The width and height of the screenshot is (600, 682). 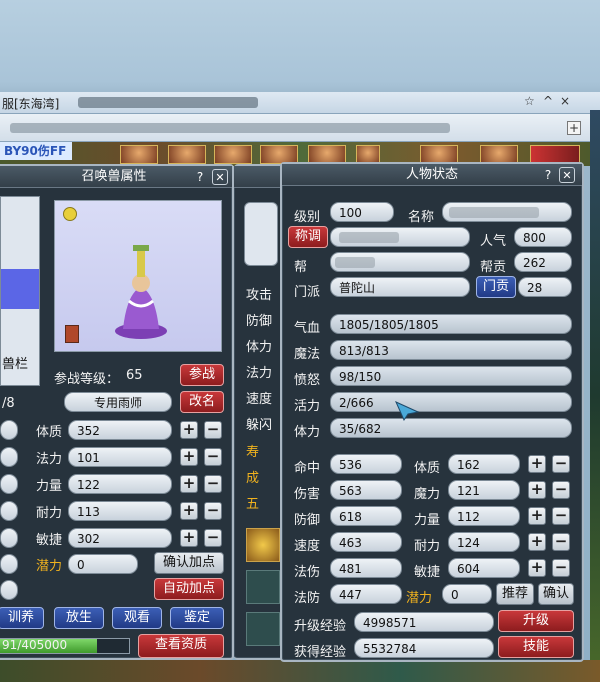 What do you see at coordinates (427, 572) in the screenshot?
I see `attr-label: 敏捷` at bounding box center [427, 572].